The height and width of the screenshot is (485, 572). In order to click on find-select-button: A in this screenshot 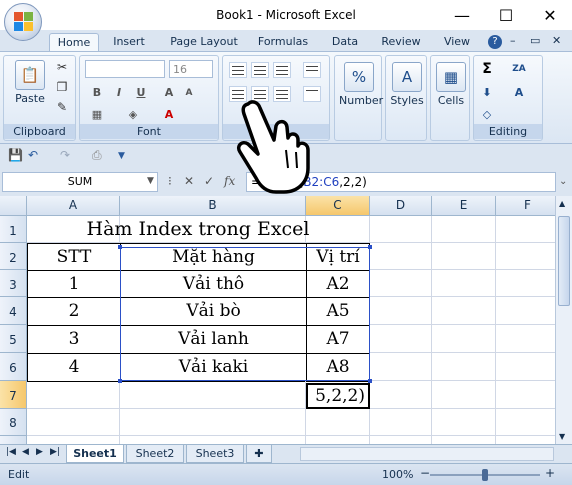, I will do `click(519, 93)`.